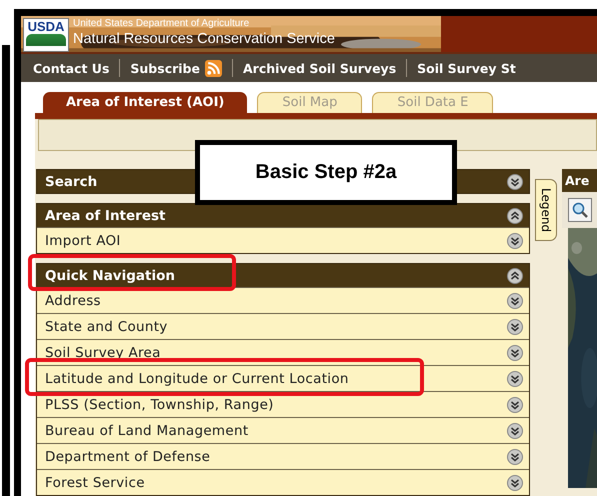  What do you see at coordinates (73, 300) in the screenshot?
I see `row-label: Address` at bounding box center [73, 300].